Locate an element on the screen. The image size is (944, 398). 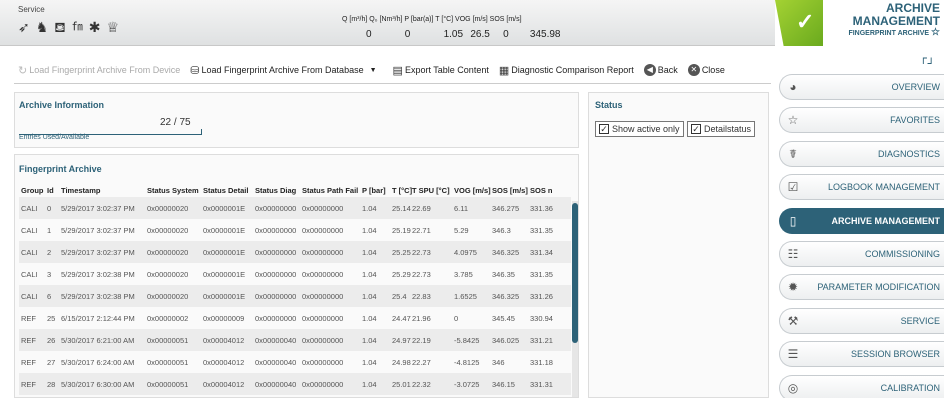
column-header: Id is located at coordinates (52, 190).